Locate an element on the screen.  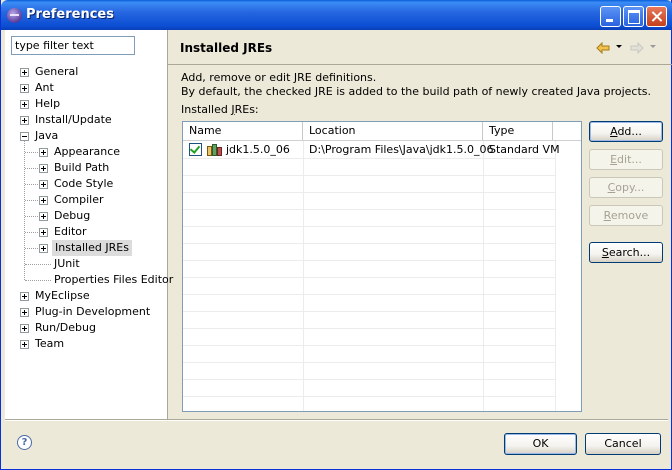
tree-node-ant: Ant is located at coordinates (86, 88).